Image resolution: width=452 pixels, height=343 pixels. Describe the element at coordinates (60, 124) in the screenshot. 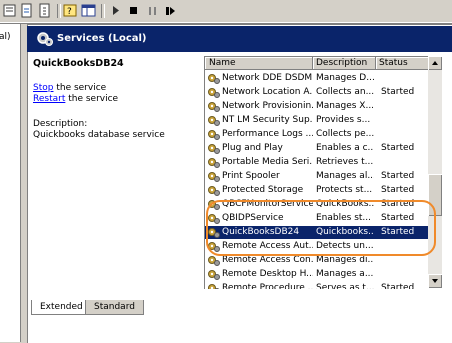

I see `description-label: Description:` at that location.